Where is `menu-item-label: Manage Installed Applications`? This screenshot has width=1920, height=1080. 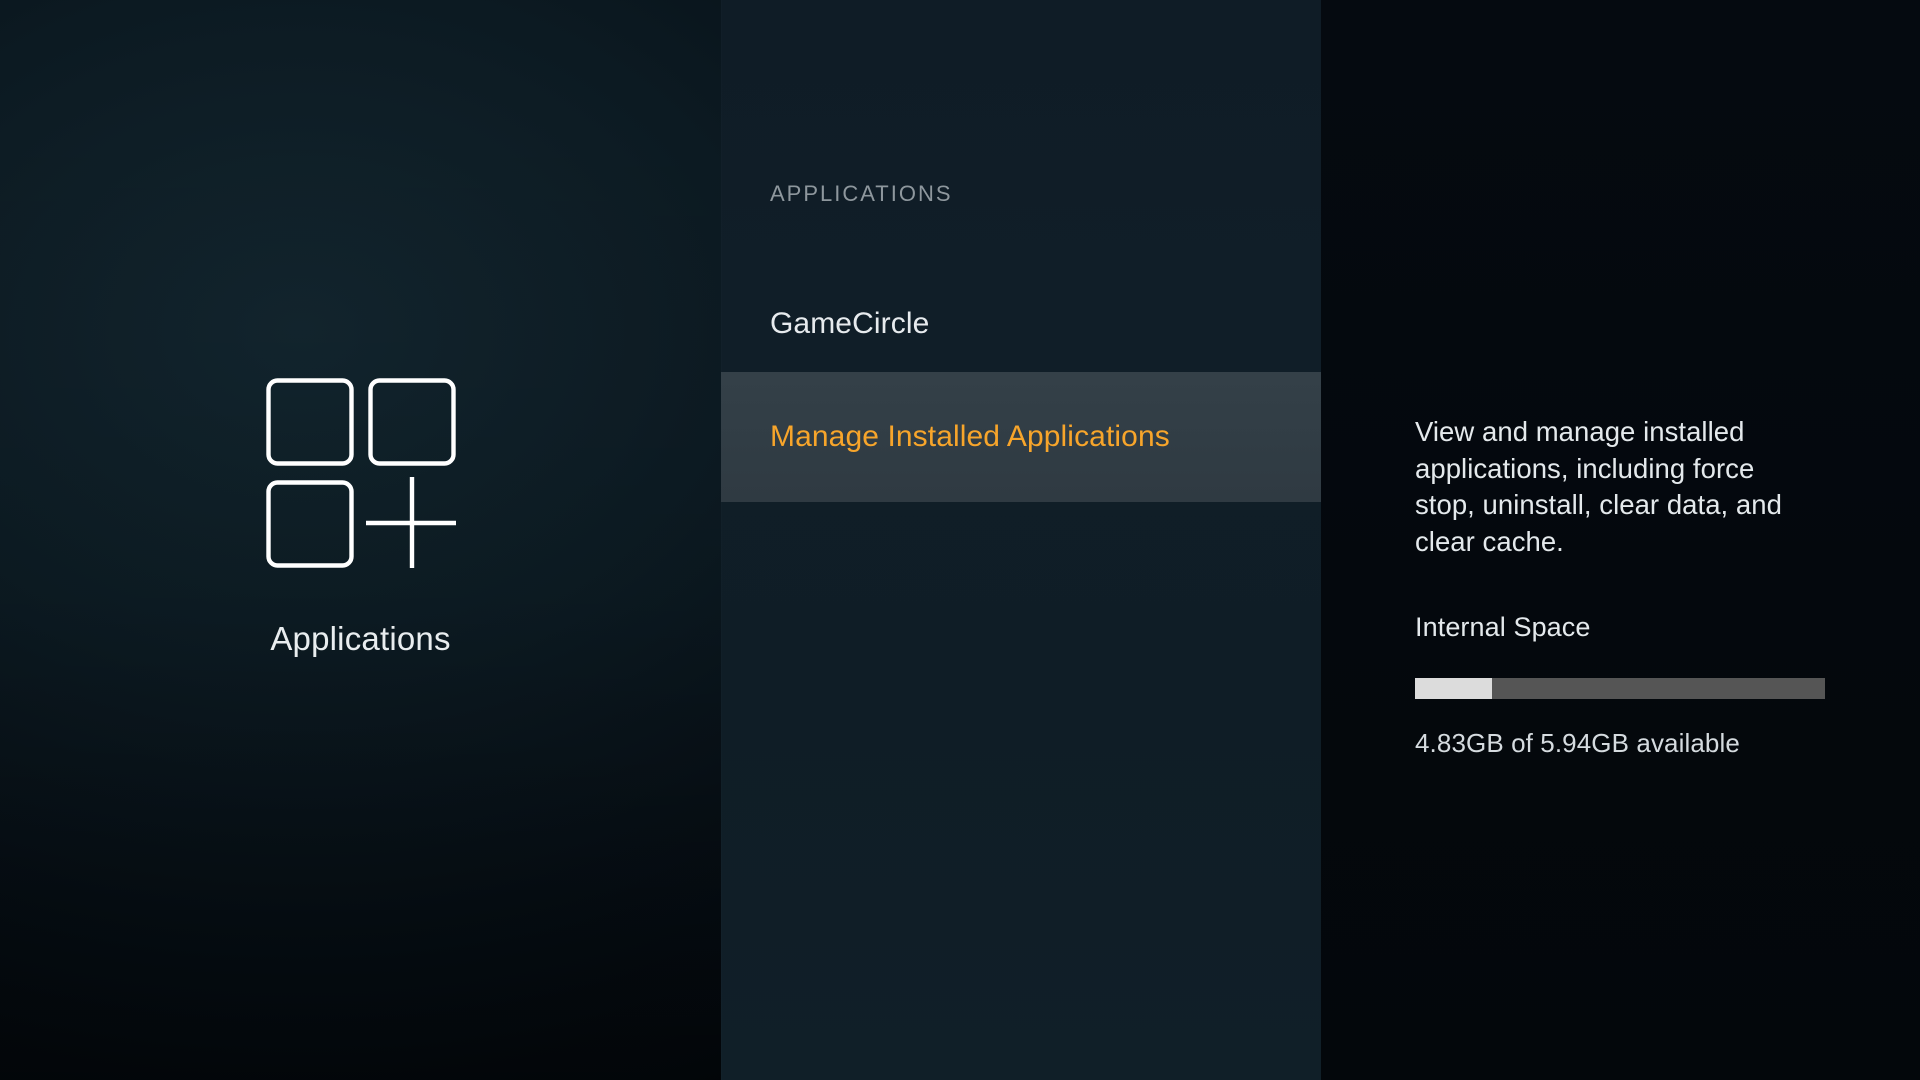 menu-item-label: Manage Installed Applications is located at coordinates (970, 436).